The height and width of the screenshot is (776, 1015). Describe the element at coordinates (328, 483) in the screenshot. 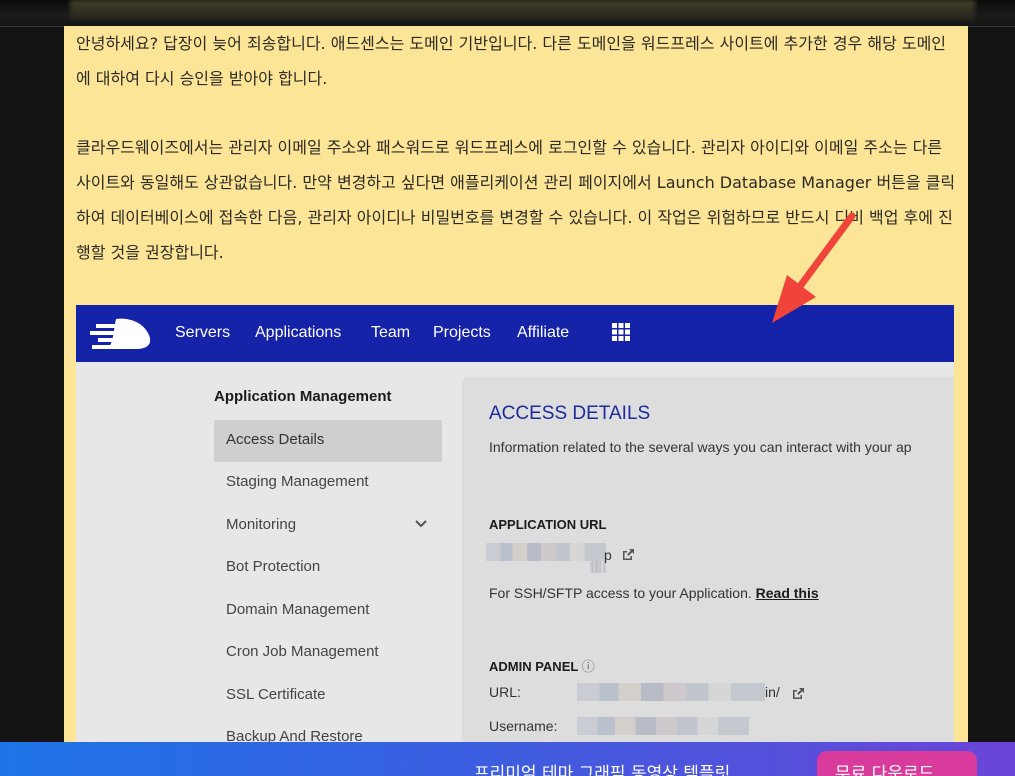

I see `sidebar-item-staging-management: Staging Management` at that location.